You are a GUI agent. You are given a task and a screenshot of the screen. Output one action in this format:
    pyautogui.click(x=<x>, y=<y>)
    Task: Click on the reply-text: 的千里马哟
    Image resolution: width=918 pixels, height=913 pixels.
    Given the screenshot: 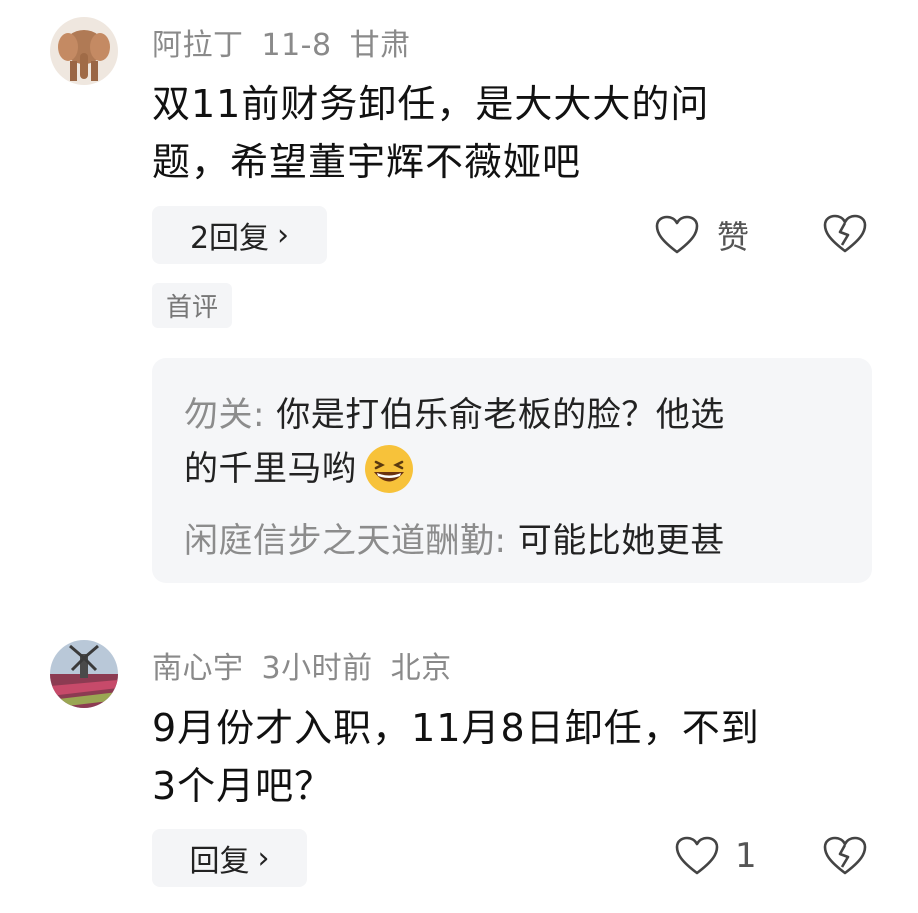 What is the action you would take?
    pyautogui.click(x=270, y=469)
    